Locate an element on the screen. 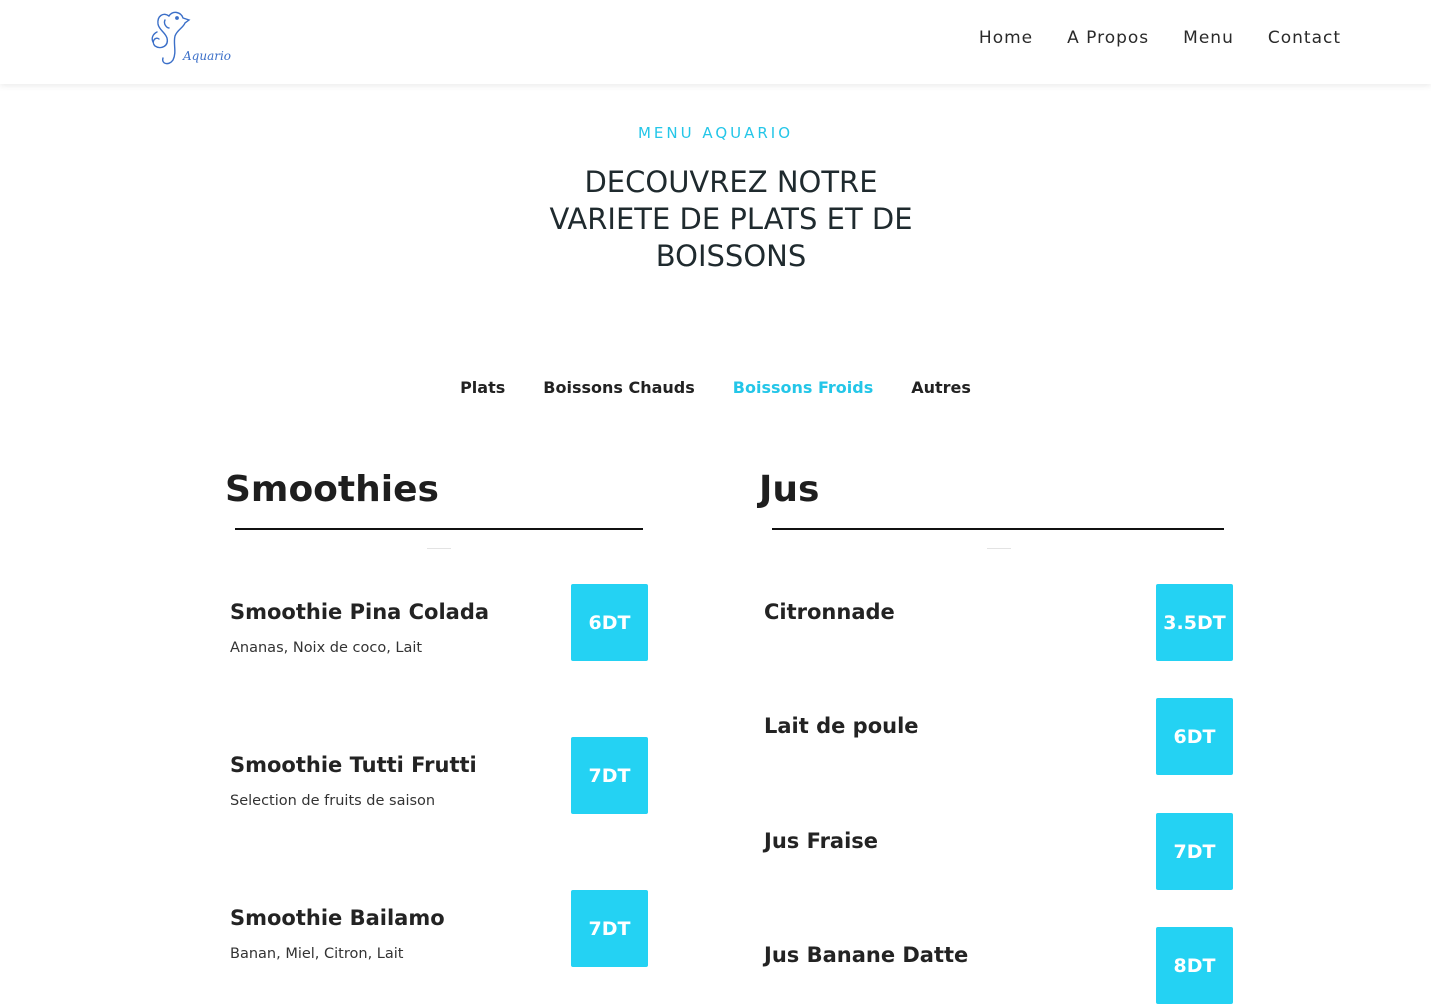 The image size is (1431, 1004). nav-contact: Contact is located at coordinates (1304, 38).